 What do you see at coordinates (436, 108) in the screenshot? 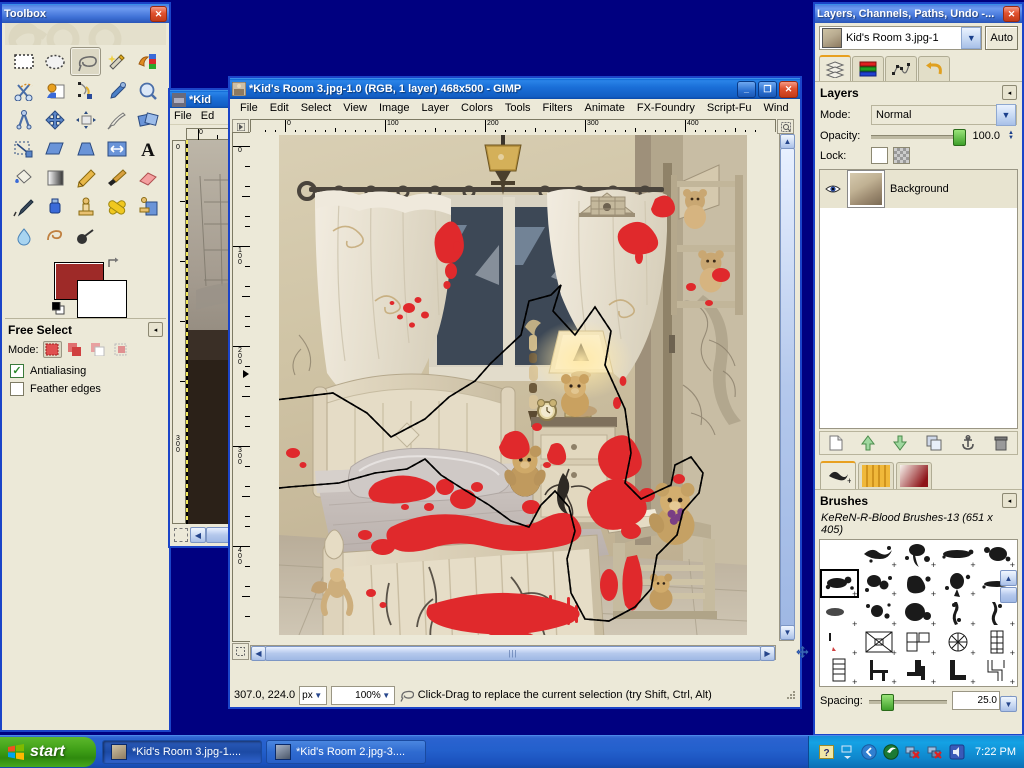
I see `menu-layer: Layer` at bounding box center [436, 108].